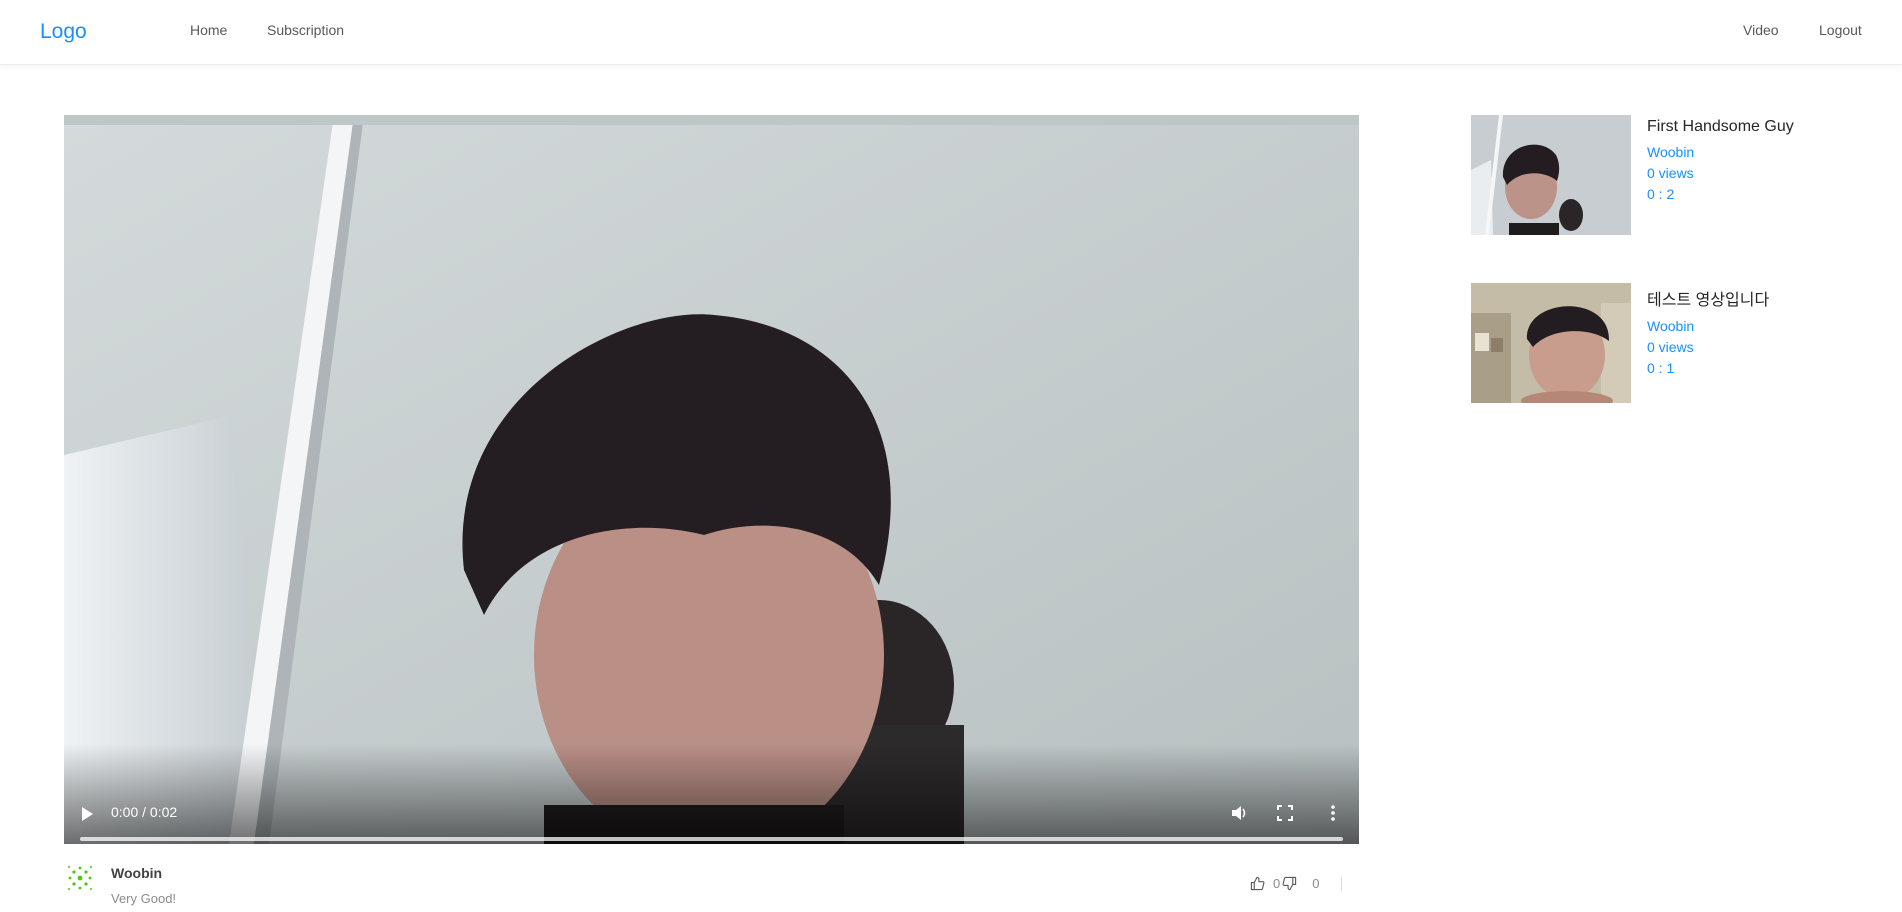 The image size is (1902, 912). What do you see at coordinates (87, 814) in the screenshot?
I see `play-icon` at bounding box center [87, 814].